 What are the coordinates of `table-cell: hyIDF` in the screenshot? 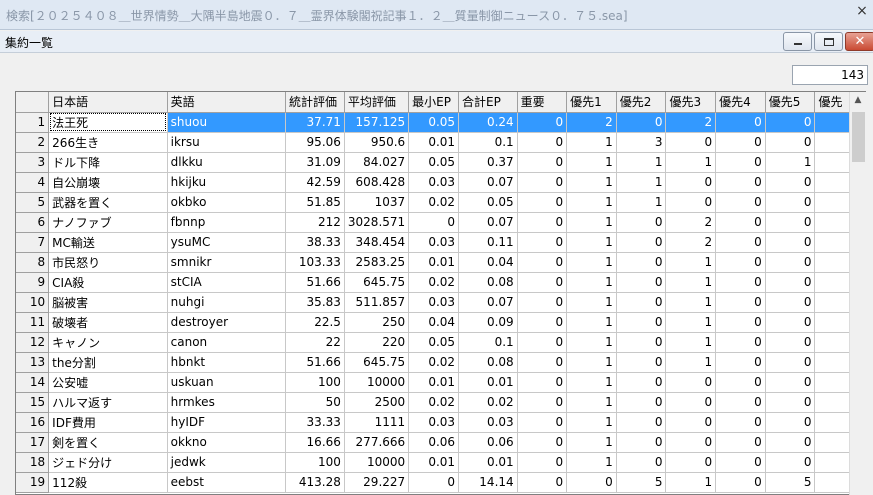 It's located at (227, 422).